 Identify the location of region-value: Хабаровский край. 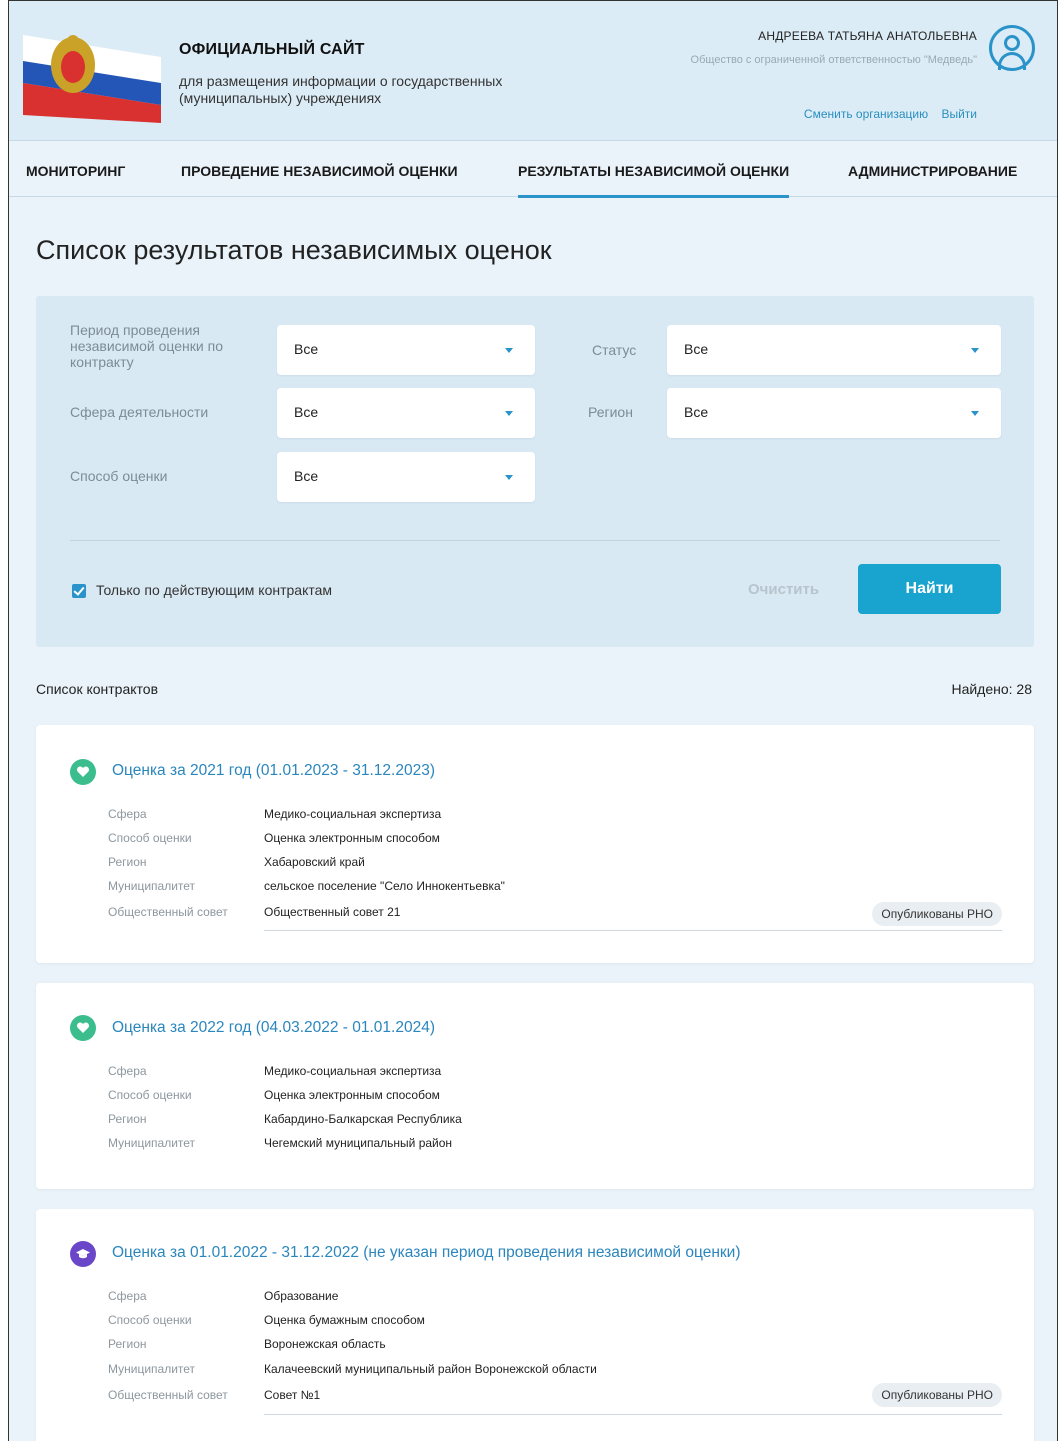
(314, 862).